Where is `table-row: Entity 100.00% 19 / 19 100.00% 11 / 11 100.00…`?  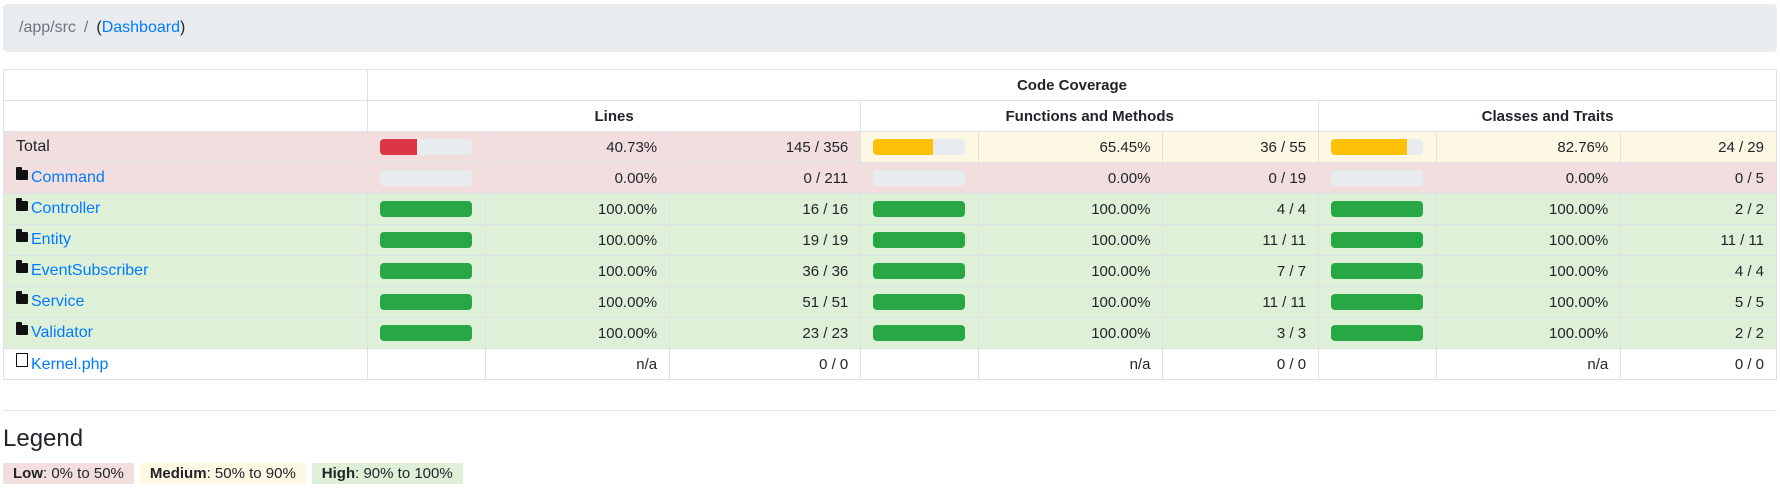 table-row: Entity 100.00% 19 / 19 100.00% 11 / 11 100.00… is located at coordinates (890, 240).